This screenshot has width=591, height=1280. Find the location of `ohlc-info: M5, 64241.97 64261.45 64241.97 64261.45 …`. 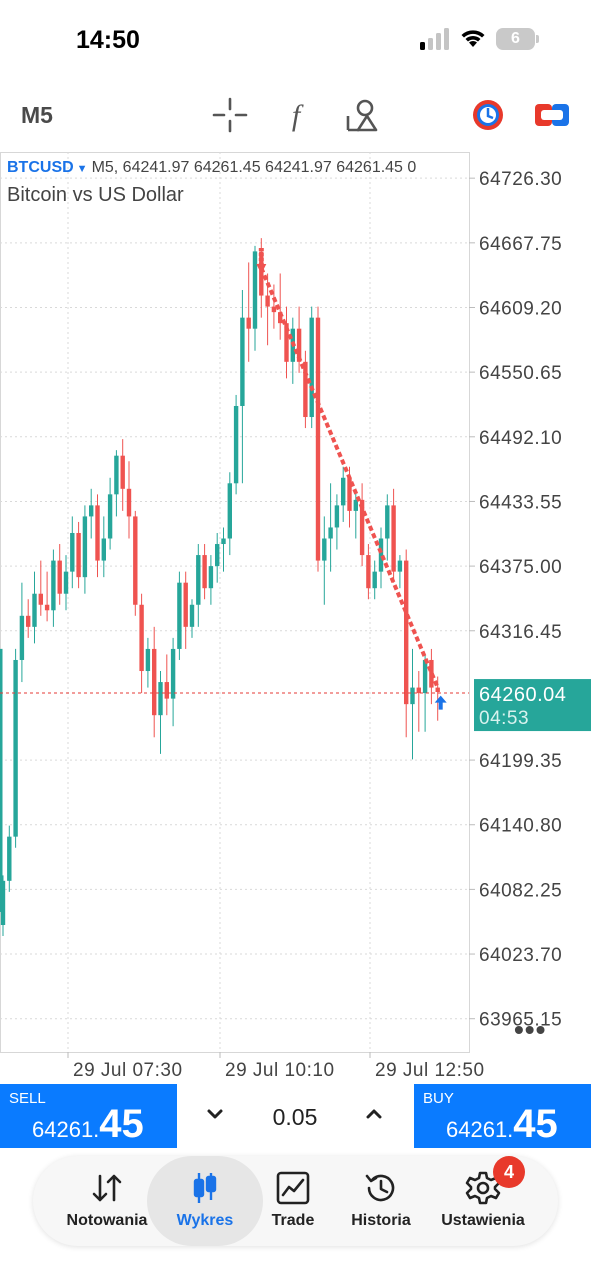

ohlc-info: M5, 64241.97 64261.45 64241.97 64261.45 … is located at coordinates (254, 167).